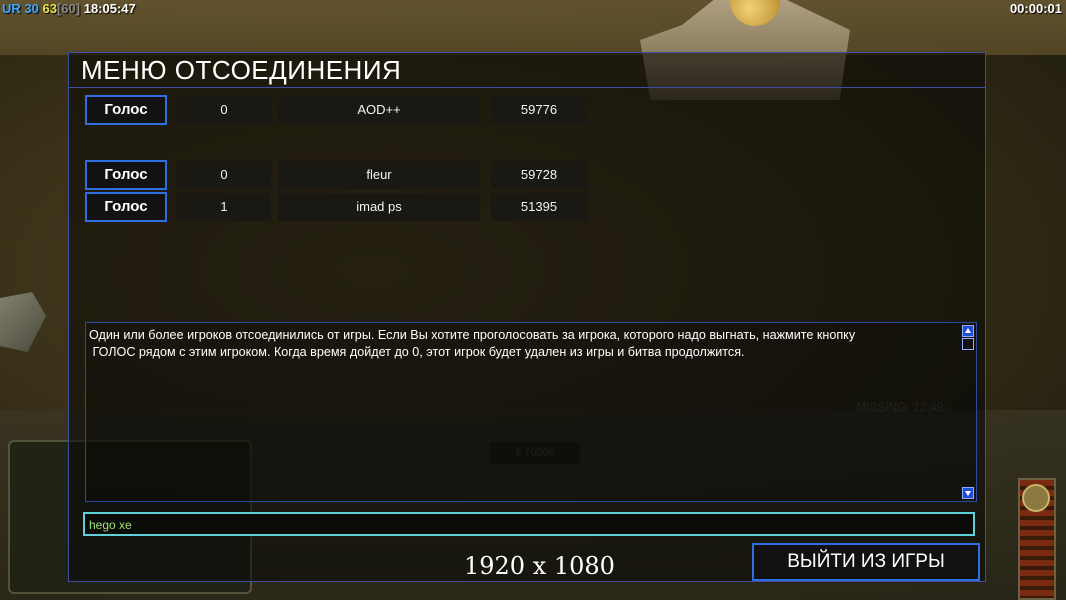 The width and height of the screenshot is (1066, 600). I want to click on scroll-down-arrow-icon, so click(968, 493).